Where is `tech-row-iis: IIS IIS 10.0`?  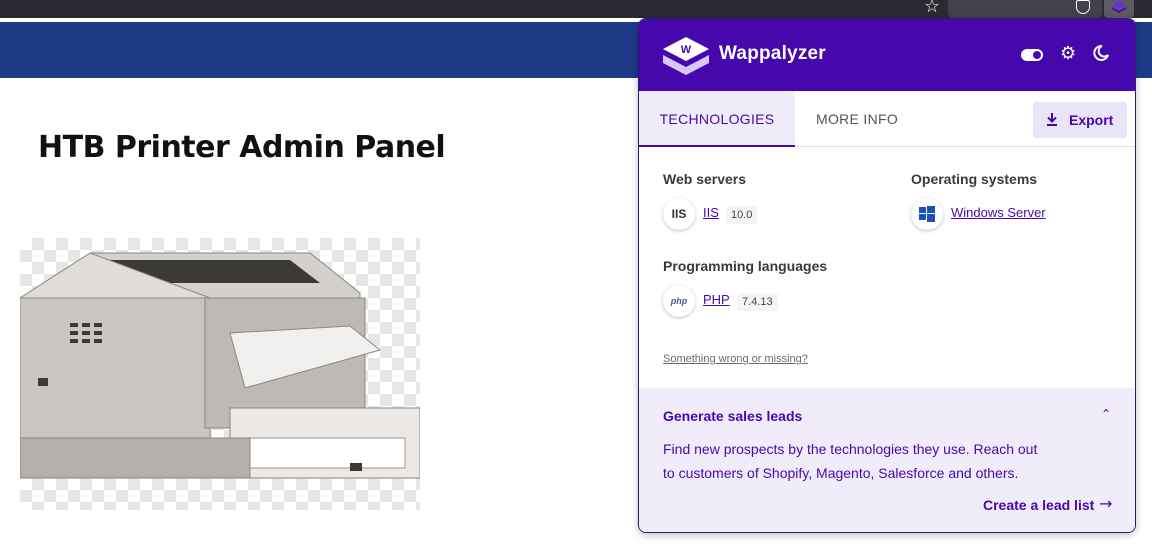 tech-row-iis: IIS IIS 10.0 is located at coordinates (773, 214).